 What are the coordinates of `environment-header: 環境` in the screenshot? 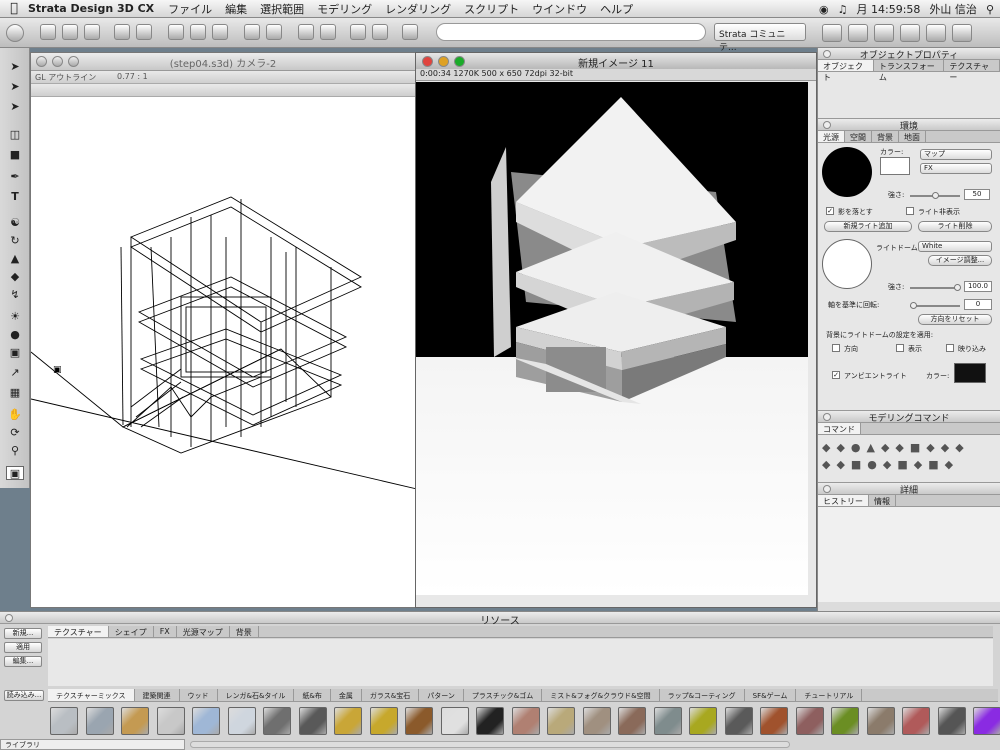 It's located at (909, 125).